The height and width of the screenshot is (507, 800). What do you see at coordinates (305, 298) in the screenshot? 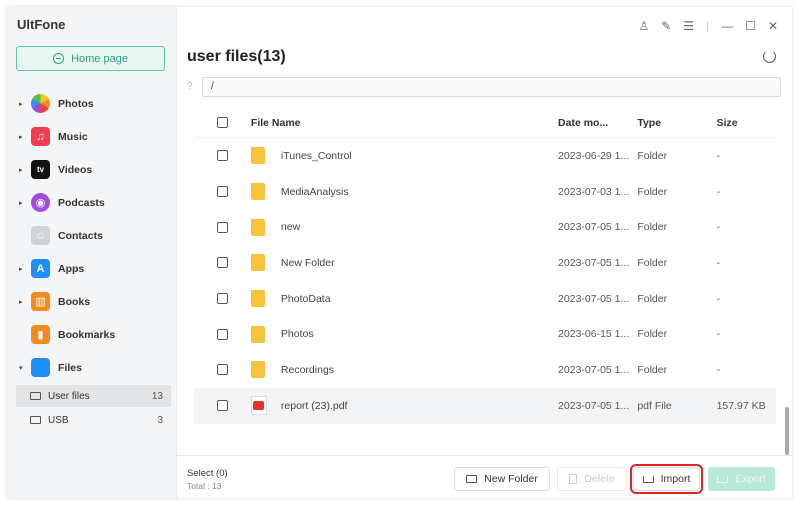
I see `file-name: PhotoData` at bounding box center [305, 298].